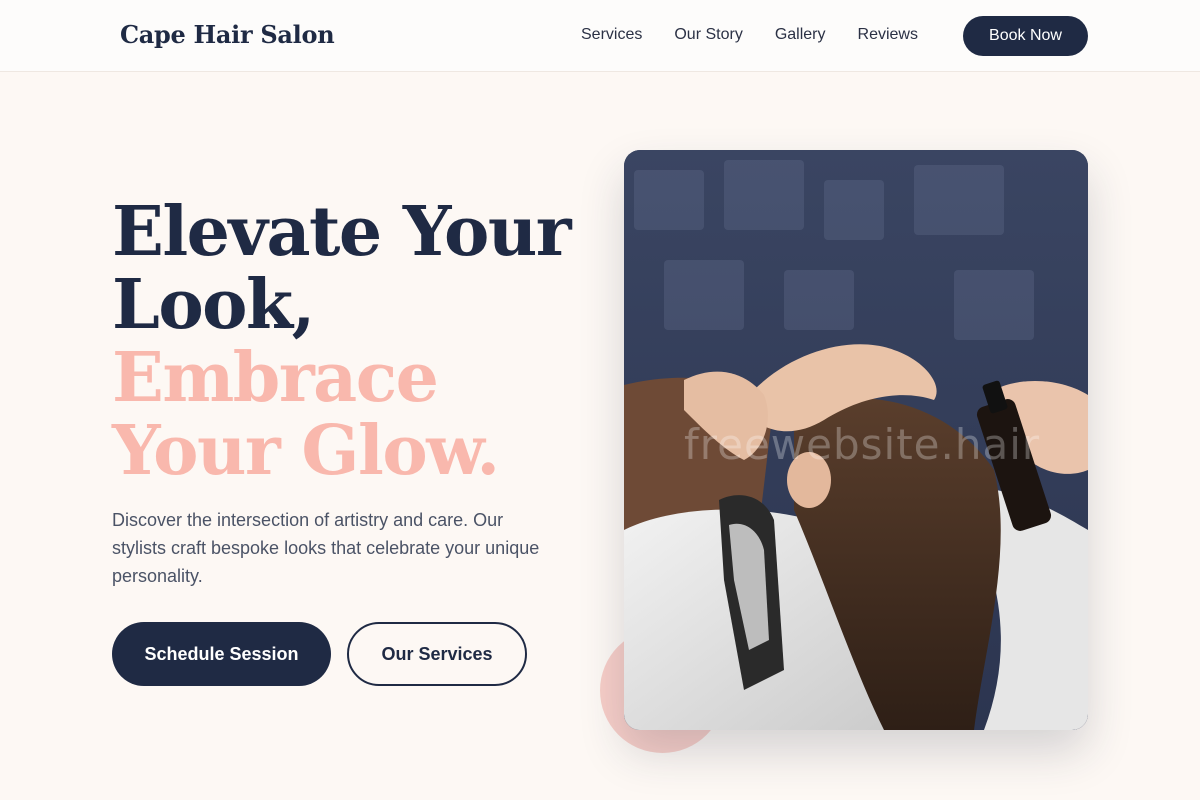 The image size is (1200, 800). What do you see at coordinates (227, 34) in the screenshot?
I see `site-logo: Cape Hair Salon` at bounding box center [227, 34].